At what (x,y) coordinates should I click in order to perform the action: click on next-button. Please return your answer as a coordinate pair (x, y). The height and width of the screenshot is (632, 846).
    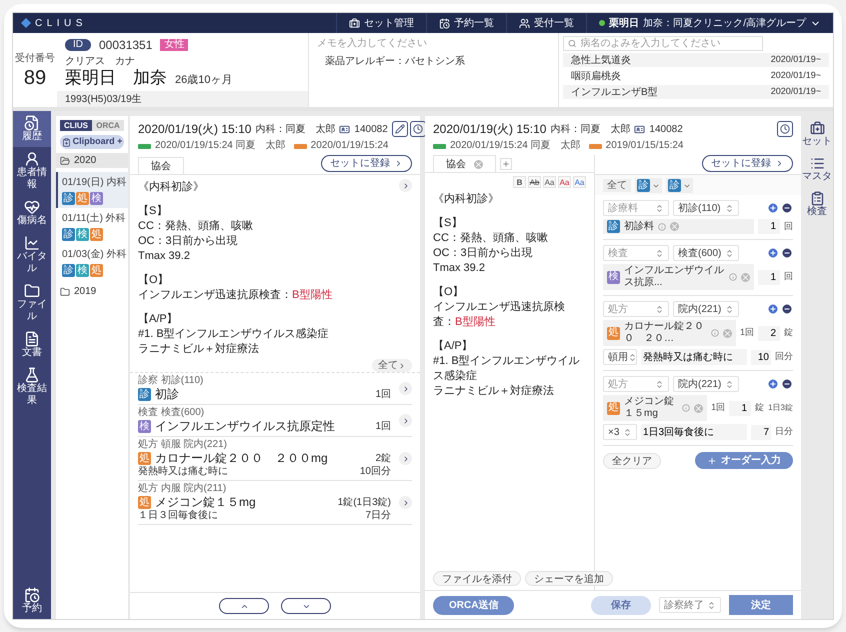
    Looking at the image, I should click on (306, 606).